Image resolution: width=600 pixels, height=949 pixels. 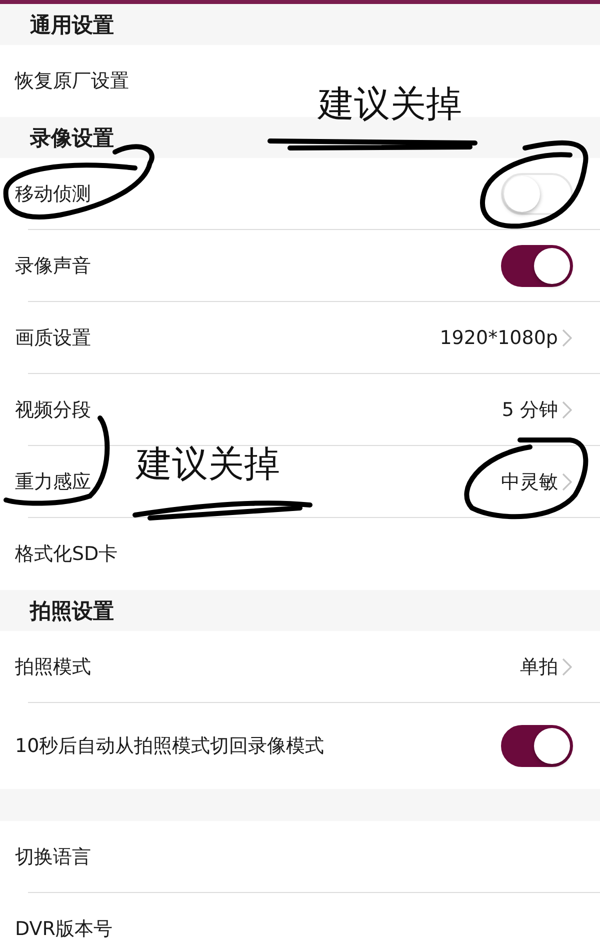 What do you see at coordinates (258, 410) in the screenshot?
I see `setting-label: 视频分段` at bounding box center [258, 410].